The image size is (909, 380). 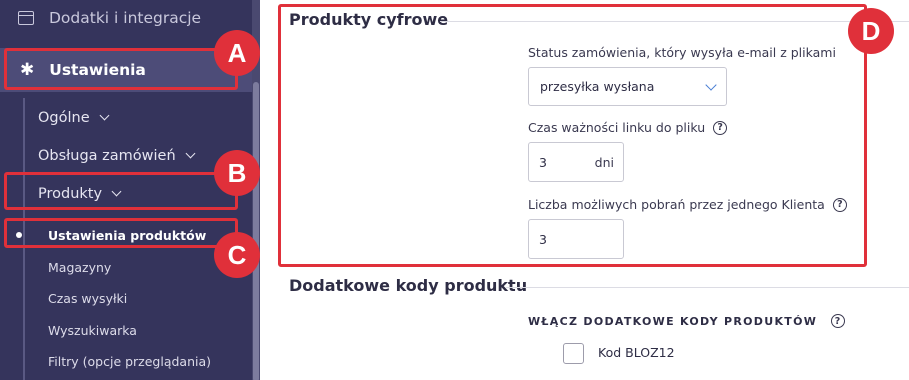 I want to click on help-icon: ?, so click(x=838, y=321).